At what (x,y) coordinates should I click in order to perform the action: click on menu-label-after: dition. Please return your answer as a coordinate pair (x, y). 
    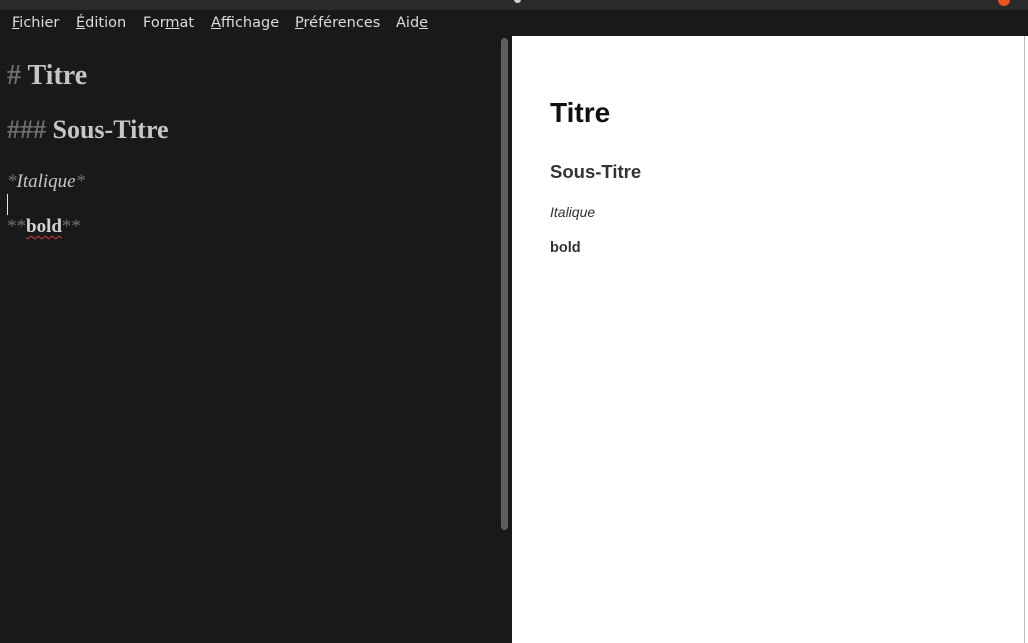
    Looking at the image, I should click on (106, 23).